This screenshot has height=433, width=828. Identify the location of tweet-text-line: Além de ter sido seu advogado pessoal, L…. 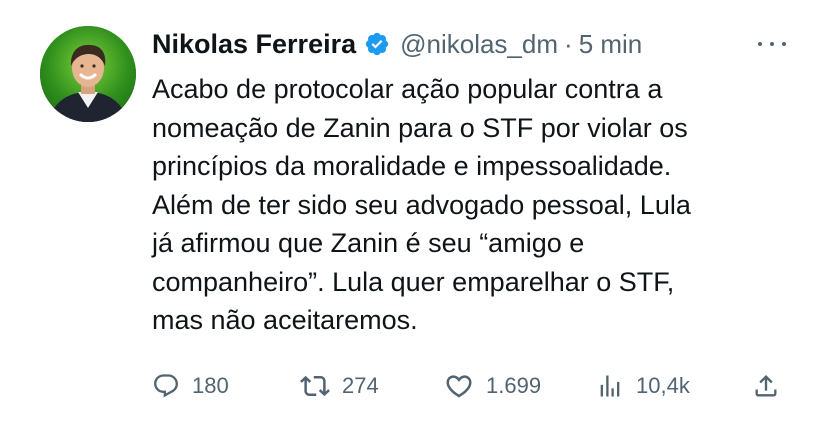
(421, 204).